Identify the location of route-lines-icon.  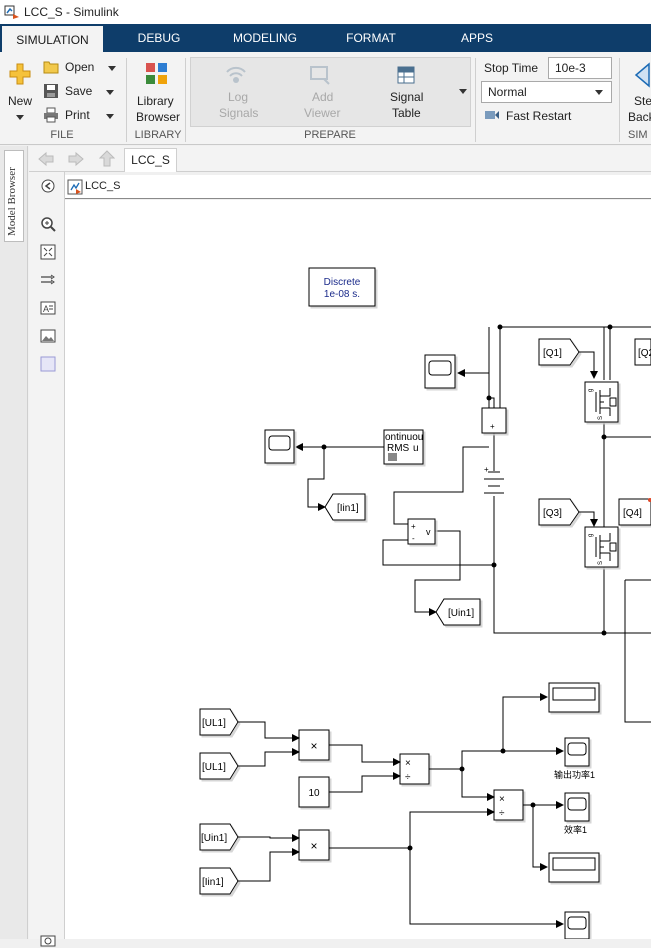
(48, 280).